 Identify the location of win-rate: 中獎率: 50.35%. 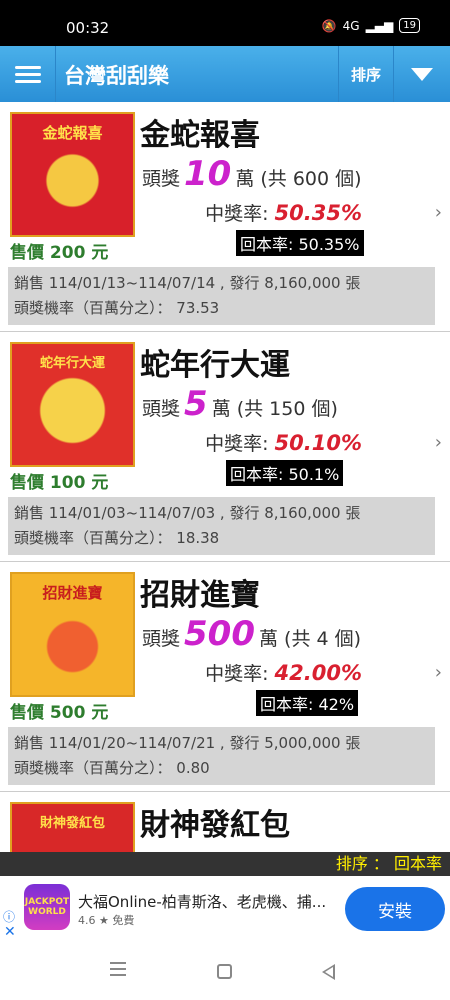
(283, 212).